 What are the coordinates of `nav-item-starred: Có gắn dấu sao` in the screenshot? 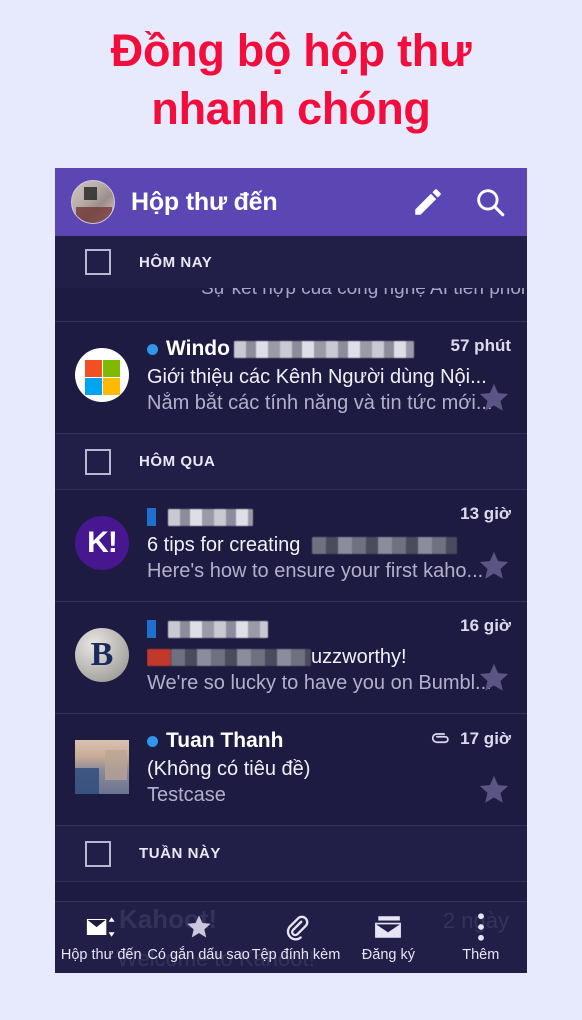 It's located at (198, 937).